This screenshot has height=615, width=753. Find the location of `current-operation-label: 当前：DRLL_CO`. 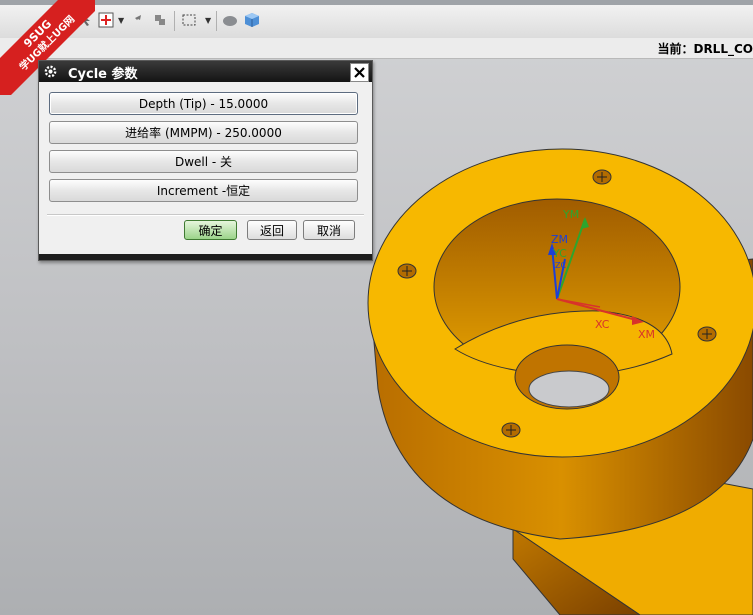

current-operation-label: 当前：DRLL_CO is located at coordinates (705, 49).